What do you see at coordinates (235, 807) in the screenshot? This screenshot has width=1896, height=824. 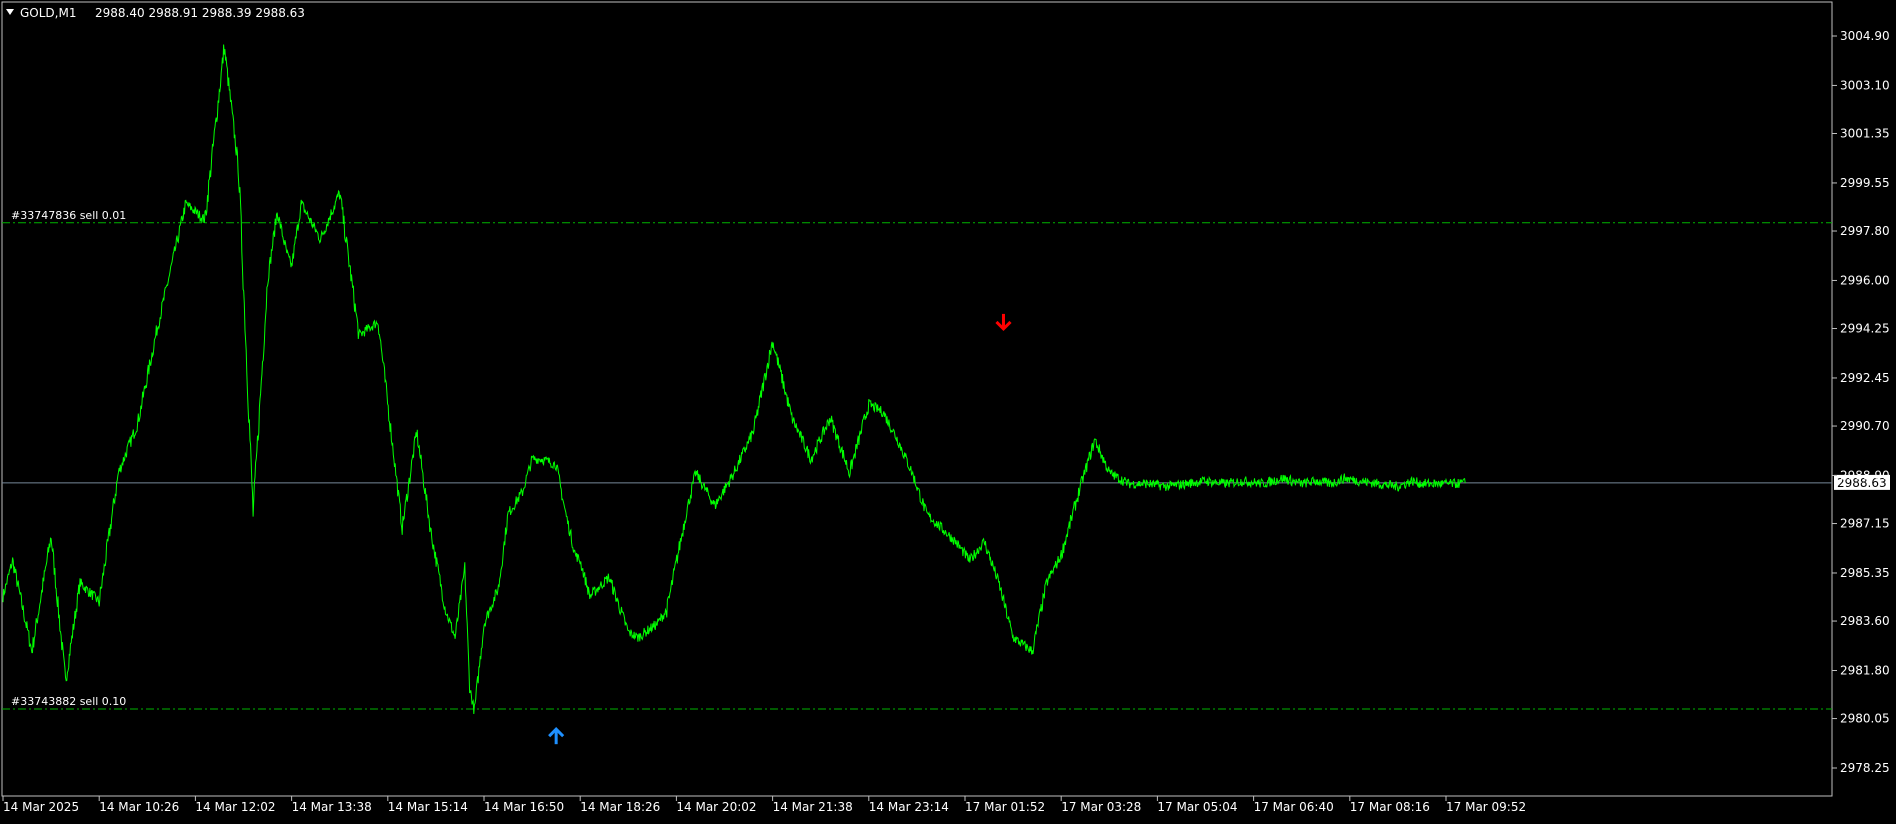 I see `x-tick-label: 14 Mar 12:02` at bounding box center [235, 807].